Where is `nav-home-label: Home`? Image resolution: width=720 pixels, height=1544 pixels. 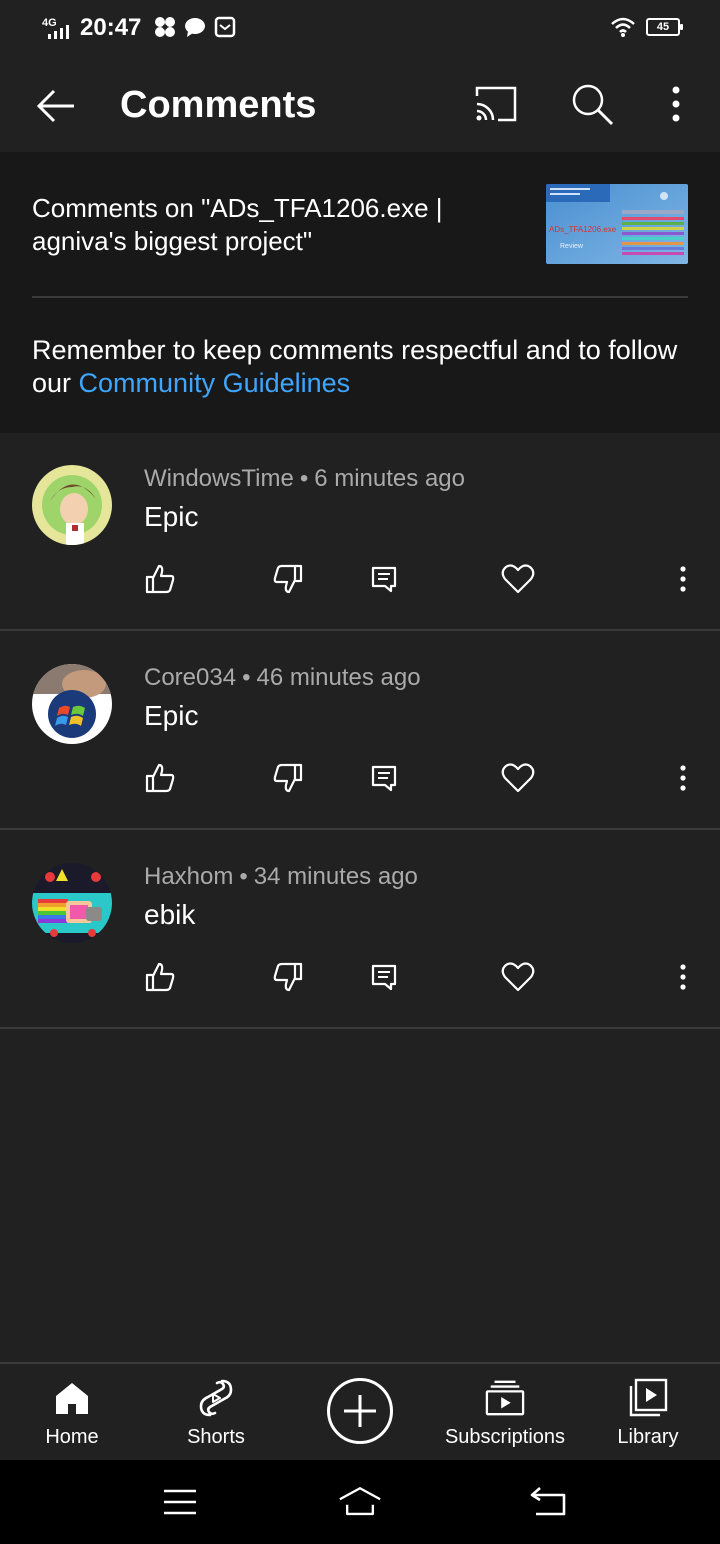 nav-home-label: Home is located at coordinates (72, 1437).